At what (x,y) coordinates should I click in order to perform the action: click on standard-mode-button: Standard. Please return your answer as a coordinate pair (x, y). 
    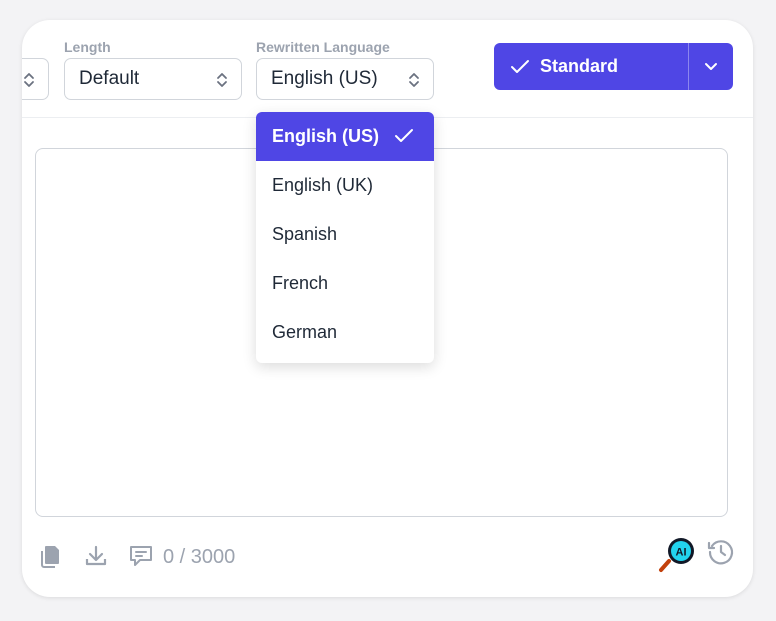
    Looking at the image, I should click on (613, 66).